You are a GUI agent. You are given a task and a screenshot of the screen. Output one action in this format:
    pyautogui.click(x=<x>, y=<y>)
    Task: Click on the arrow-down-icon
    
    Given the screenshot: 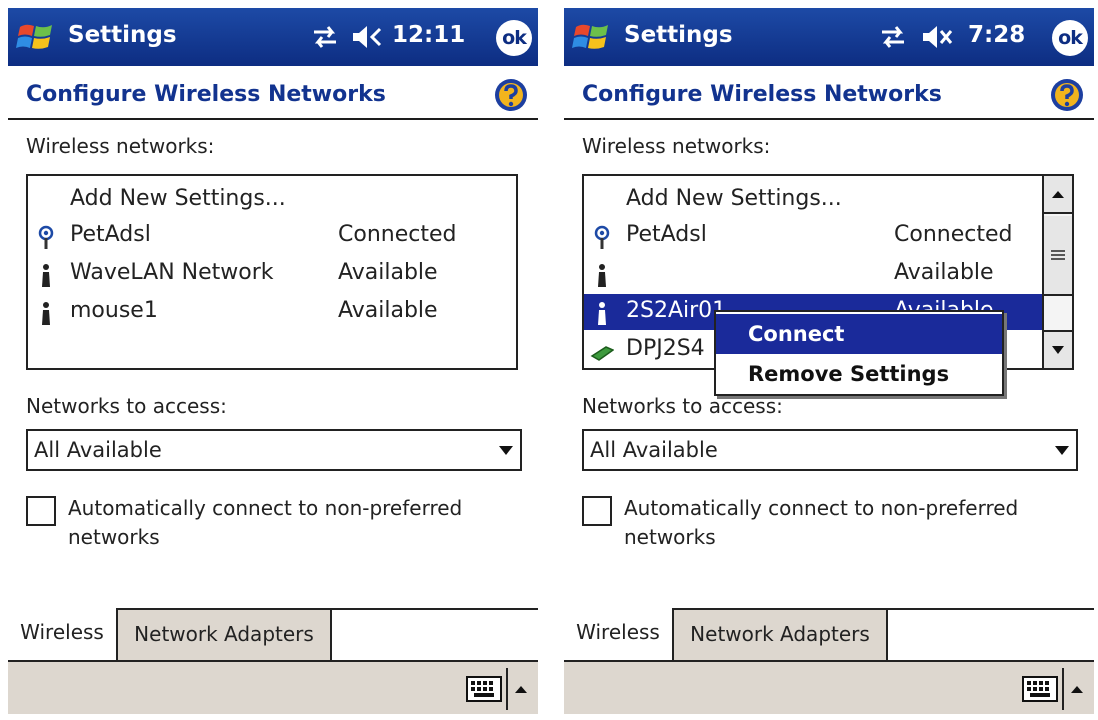 What is the action you would take?
    pyautogui.click(x=1058, y=350)
    